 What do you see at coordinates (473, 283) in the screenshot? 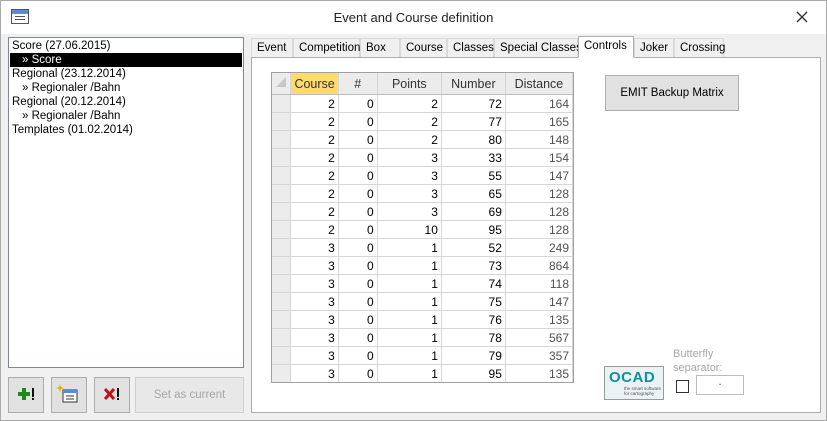
I see `cell-number: 74` at bounding box center [473, 283].